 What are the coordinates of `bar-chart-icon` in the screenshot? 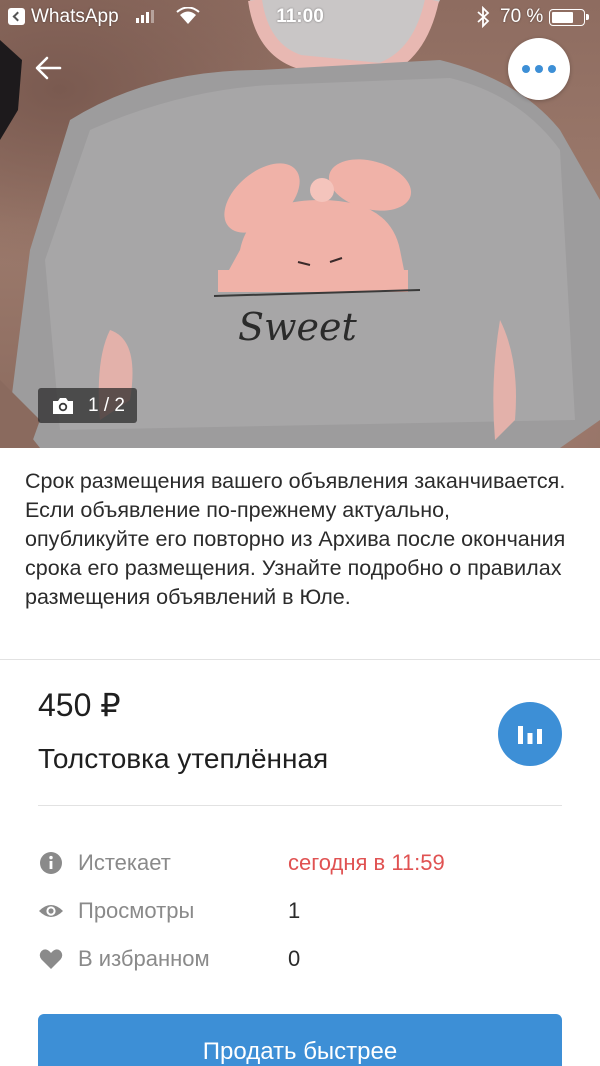 It's located at (530, 735).